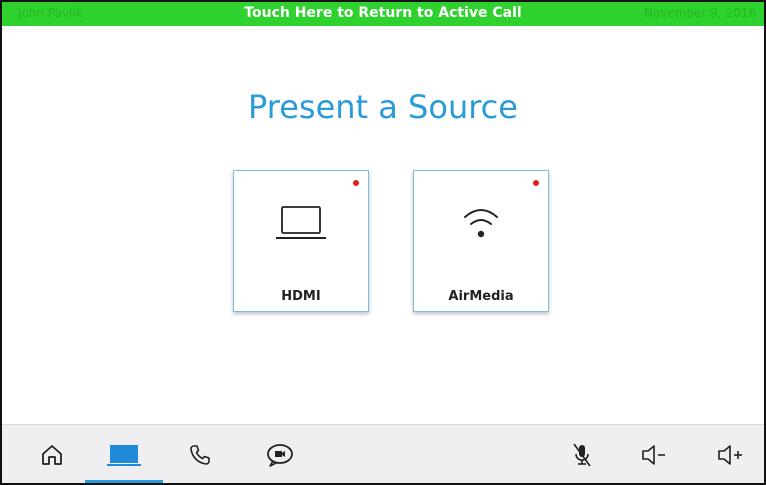 This screenshot has width=766, height=485. I want to click on volume-up-icon, so click(730, 455).